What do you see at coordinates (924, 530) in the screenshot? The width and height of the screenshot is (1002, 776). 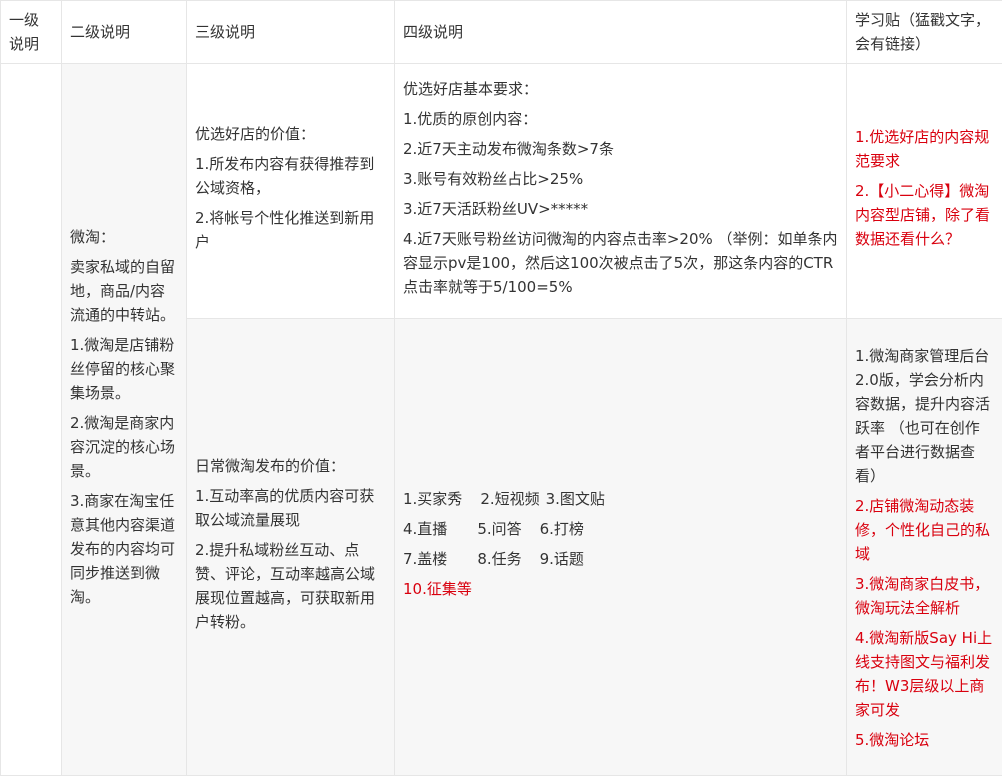 I see `study-link: 2.店铺微淘动态装修，个性化自己的私域` at bounding box center [924, 530].